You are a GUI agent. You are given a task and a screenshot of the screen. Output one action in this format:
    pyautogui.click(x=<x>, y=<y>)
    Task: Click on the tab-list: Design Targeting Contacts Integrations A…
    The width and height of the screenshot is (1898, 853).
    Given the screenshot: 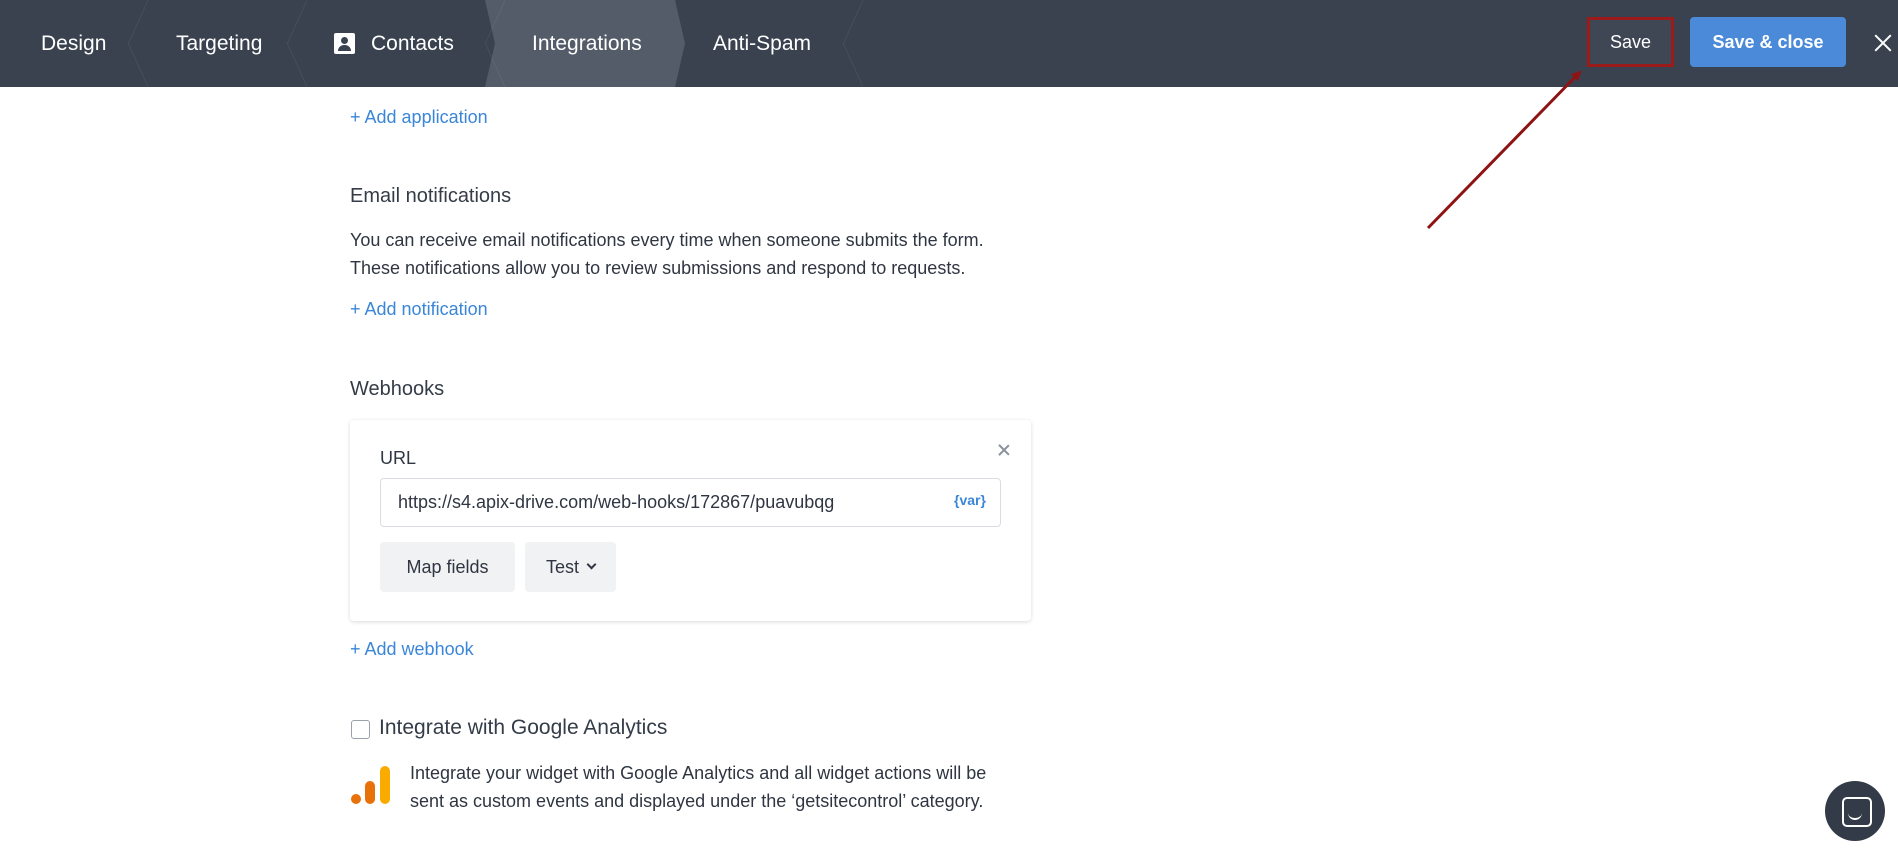 What is the action you would take?
    pyautogui.click(x=431, y=43)
    